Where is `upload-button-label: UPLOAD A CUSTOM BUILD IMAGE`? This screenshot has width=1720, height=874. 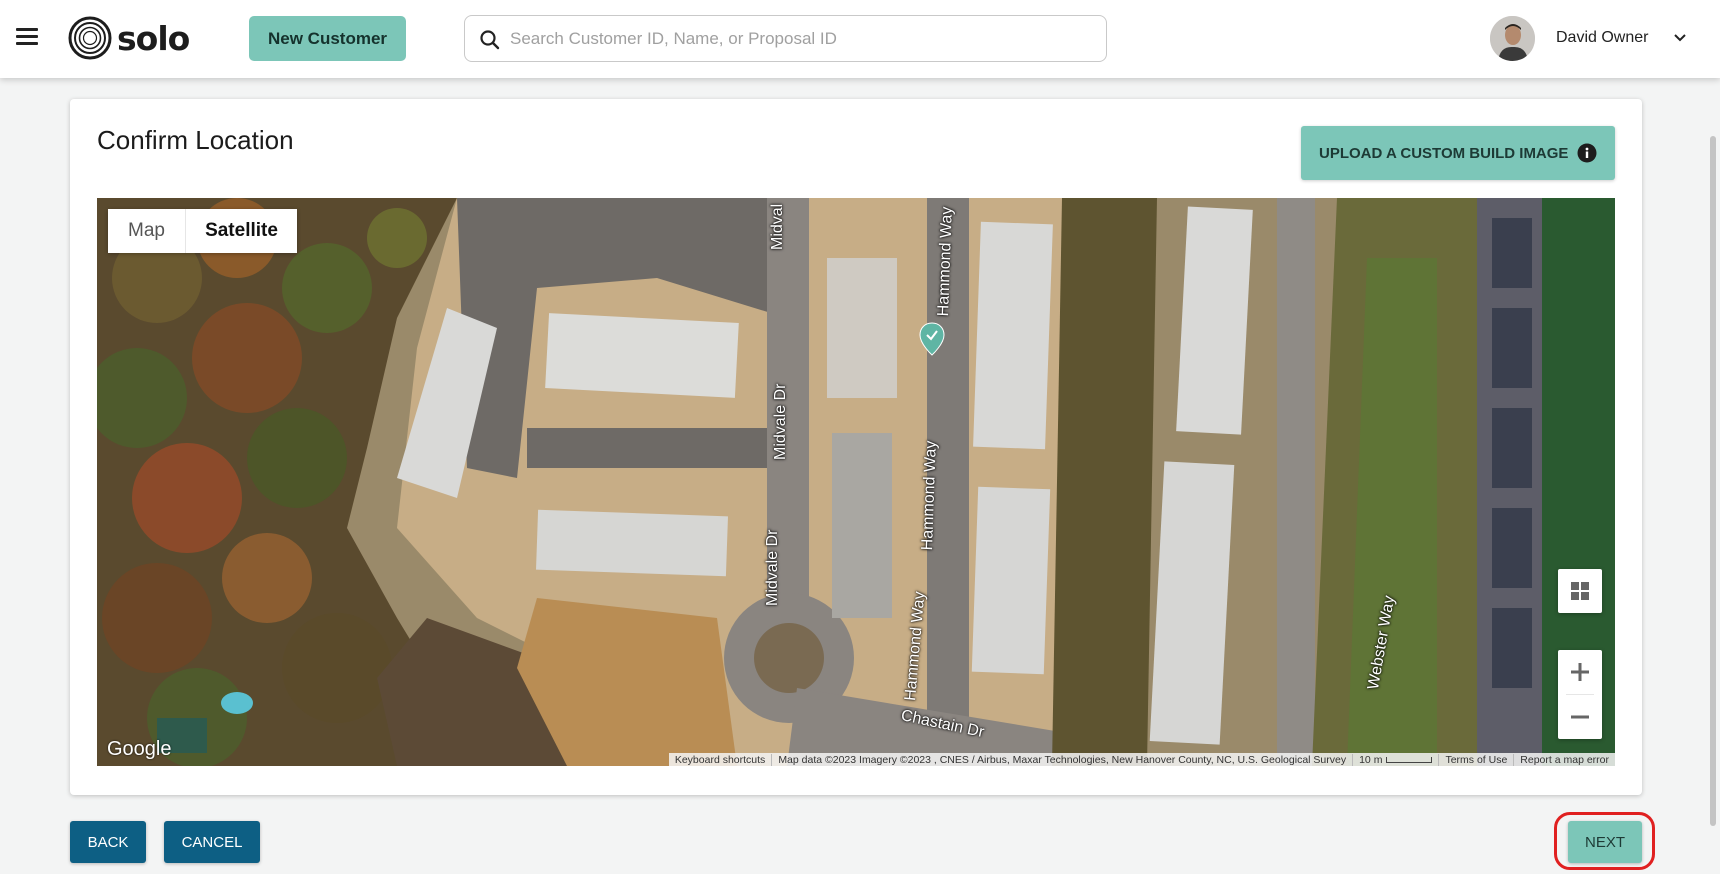
upload-button-label: UPLOAD A CUSTOM BUILD IMAGE is located at coordinates (1444, 153).